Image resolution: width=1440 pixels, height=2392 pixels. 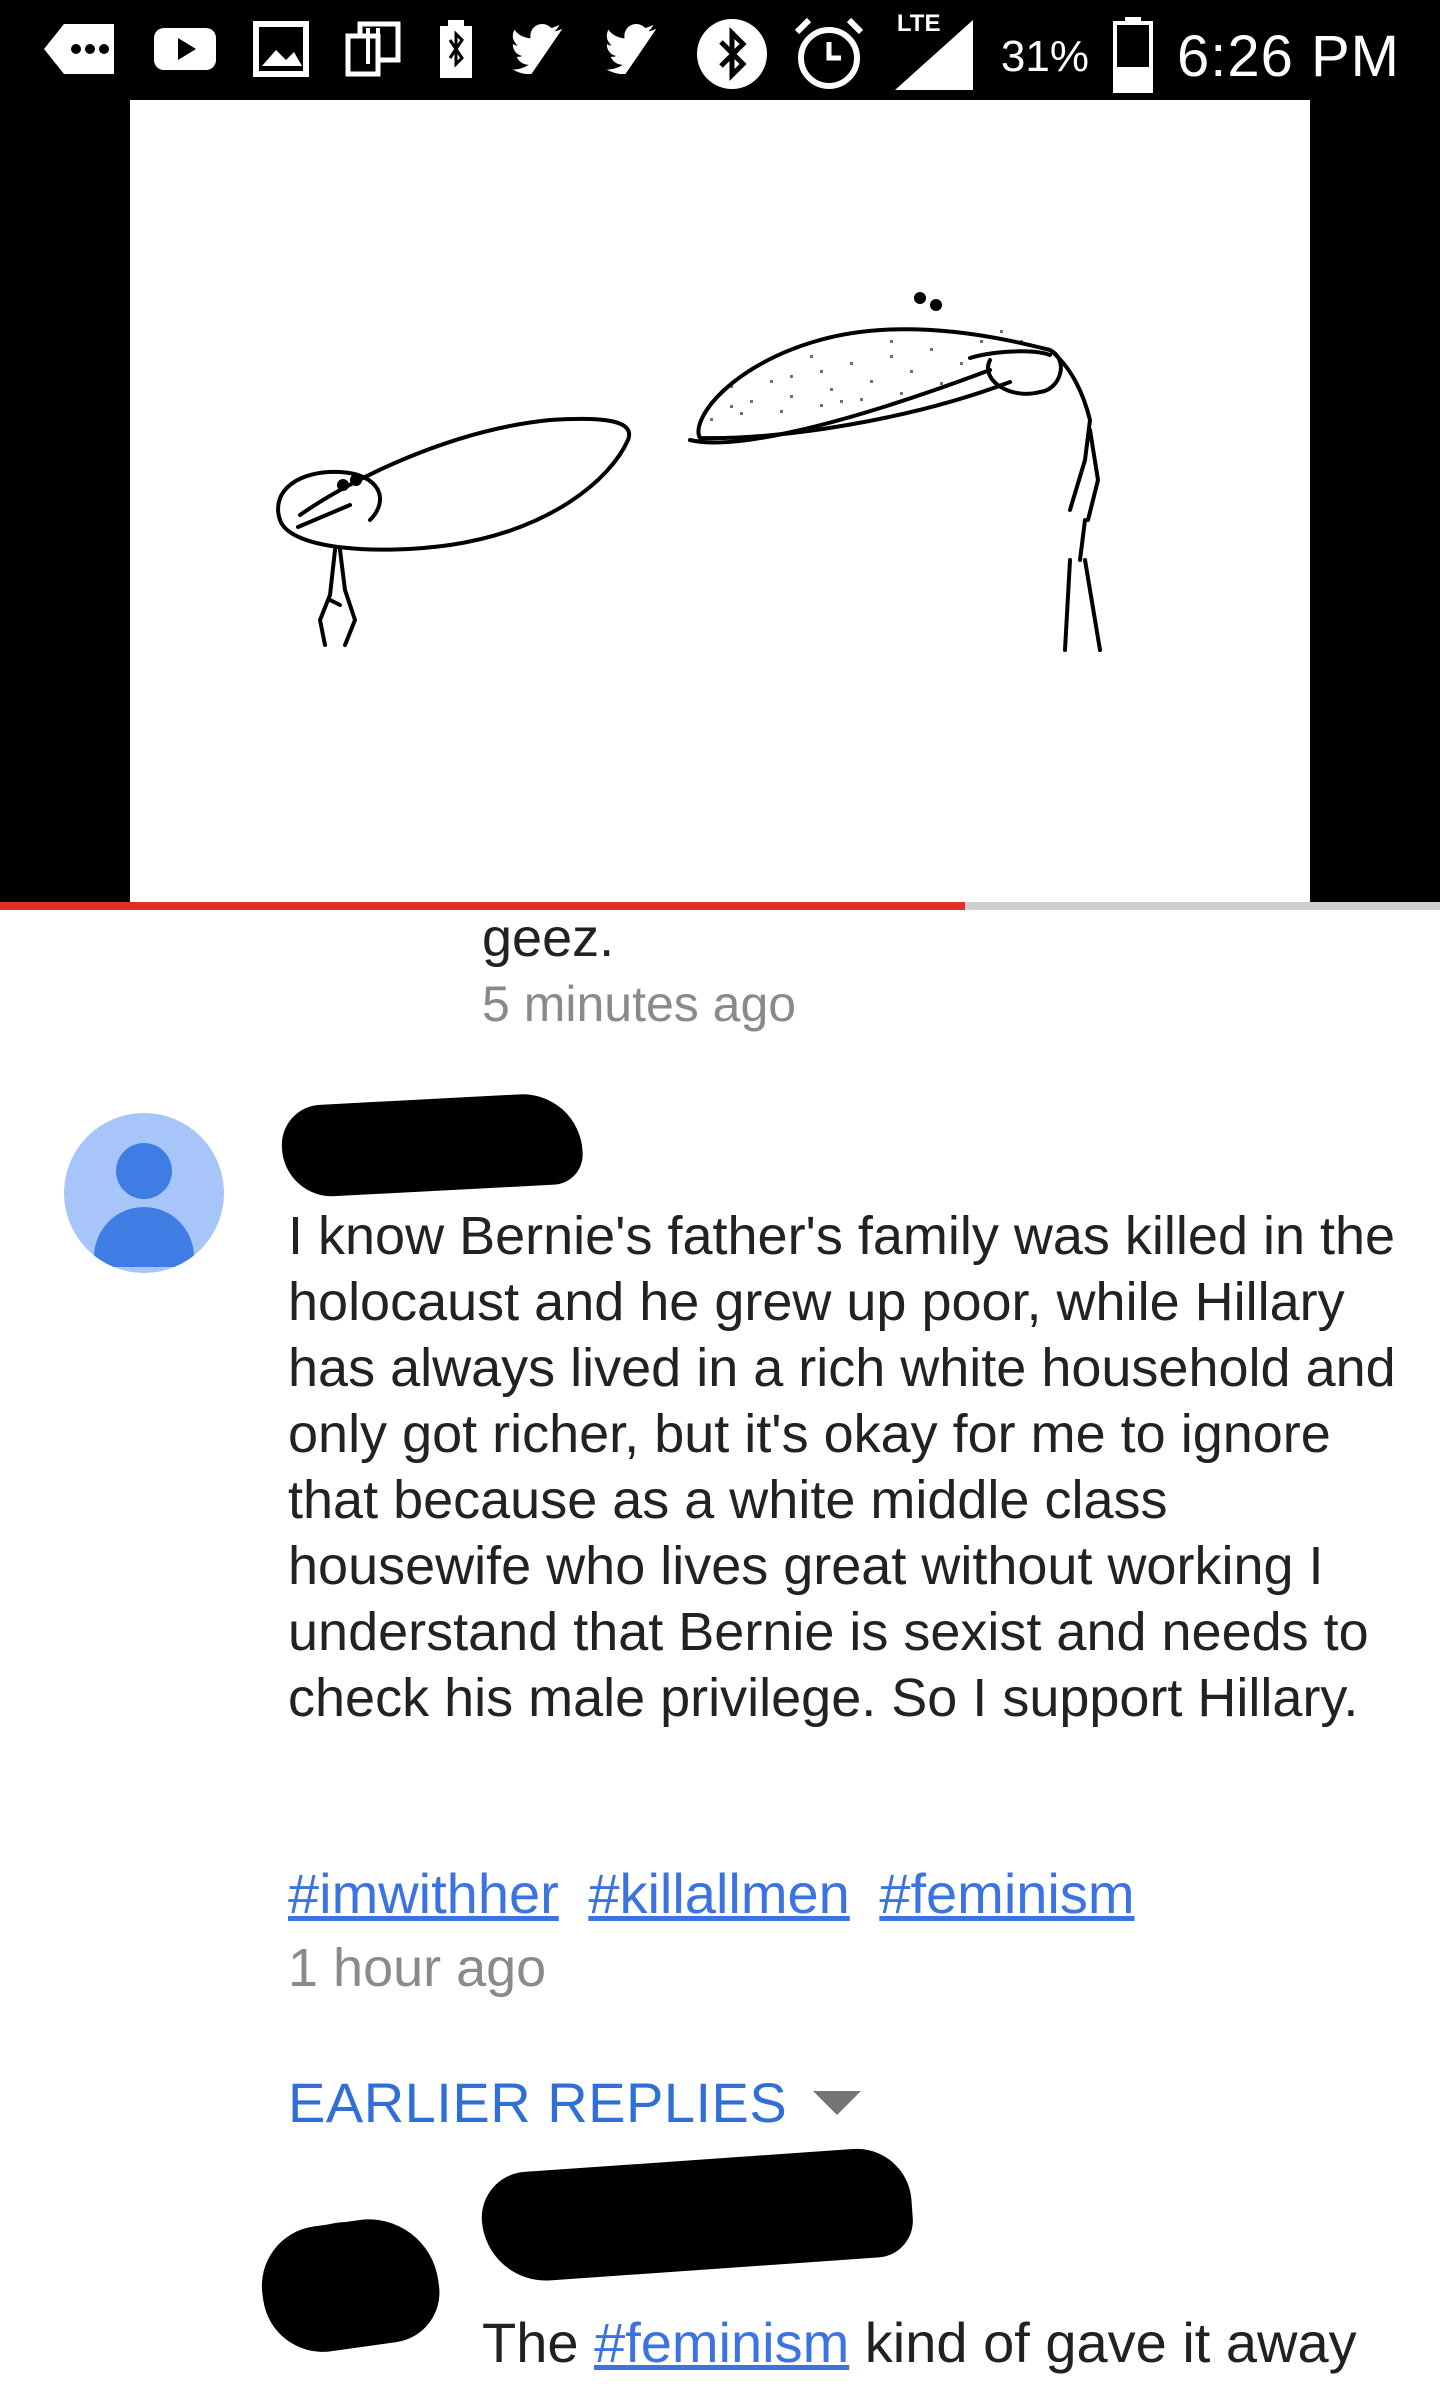 What do you see at coordinates (373, 51) in the screenshot?
I see `copy-icon` at bounding box center [373, 51].